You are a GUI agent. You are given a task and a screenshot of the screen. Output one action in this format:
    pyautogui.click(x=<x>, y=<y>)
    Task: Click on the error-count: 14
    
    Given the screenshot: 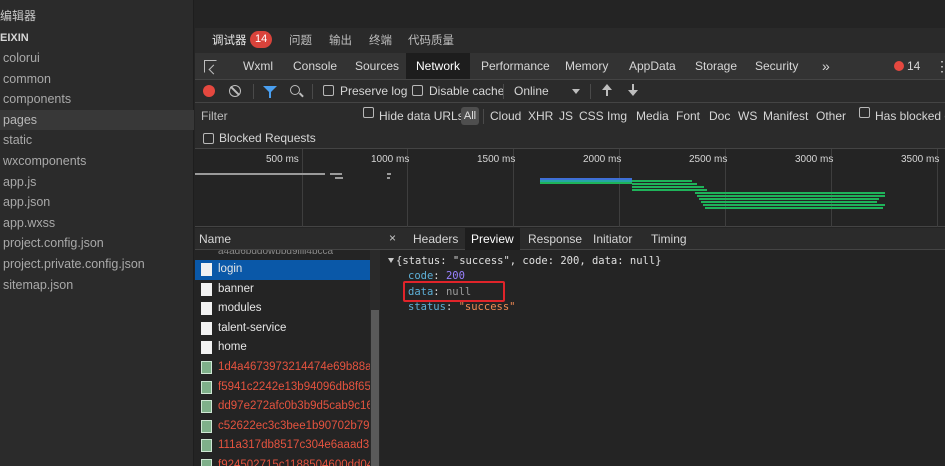 What is the action you would take?
    pyautogui.click(x=913, y=66)
    